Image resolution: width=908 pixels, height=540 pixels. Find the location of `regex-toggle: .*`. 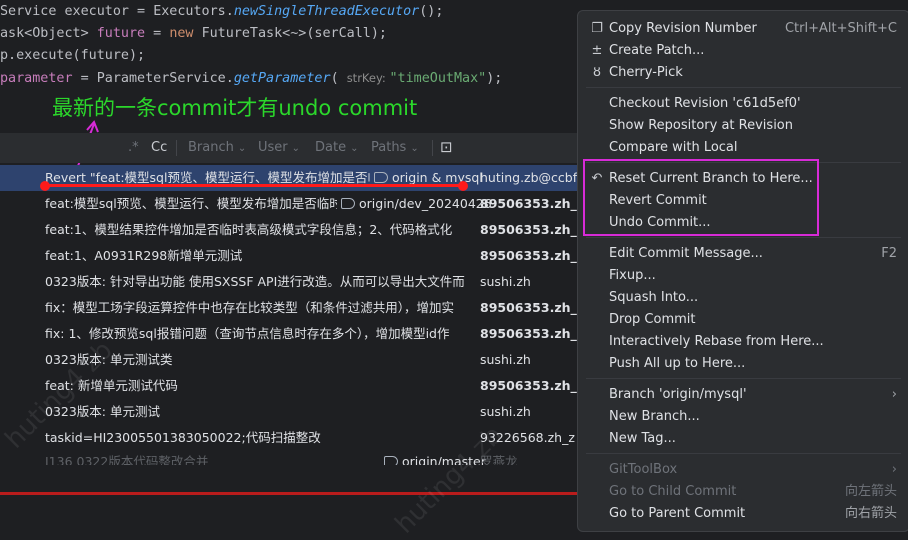

regex-toggle: .* is located at coordinates (133, 147).